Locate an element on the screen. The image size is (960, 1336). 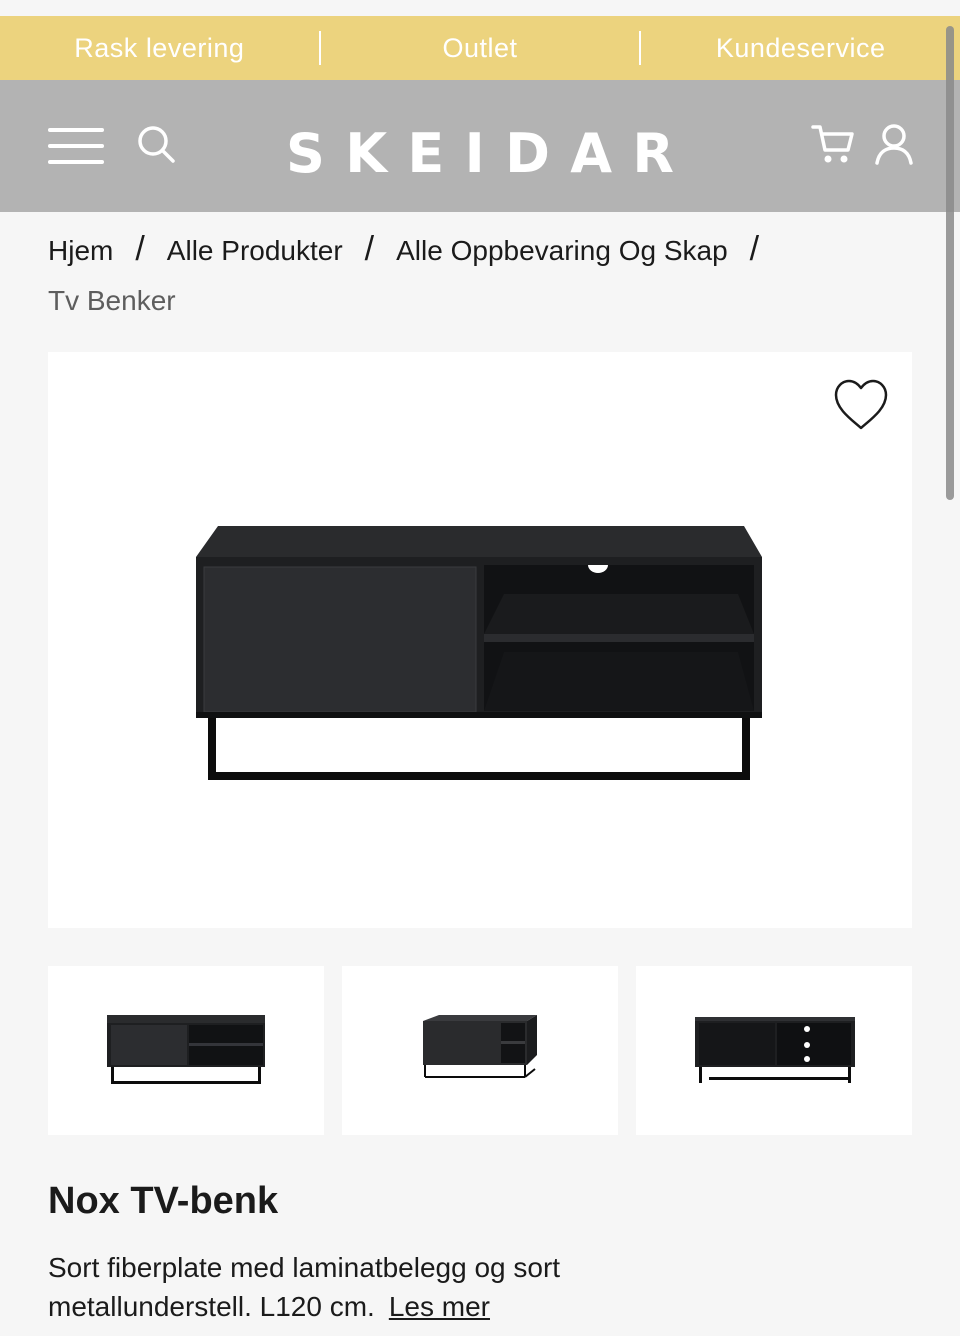
breadcrumb-current: Tv Benker is located at coordinates (112, 300).